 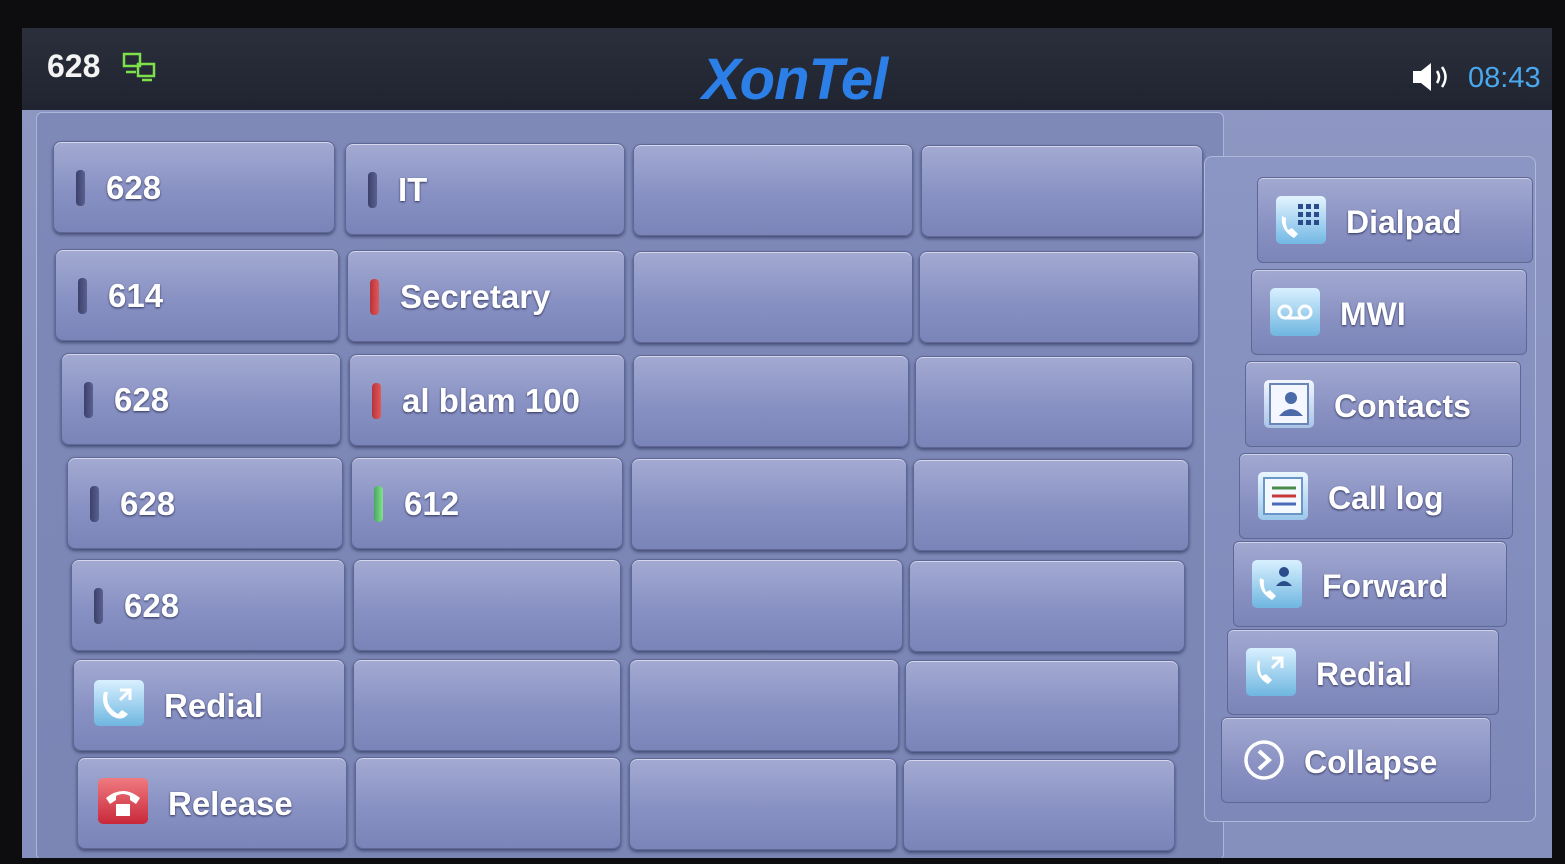 I want to click on line-key: Secretary, so click(x=486, y=296).